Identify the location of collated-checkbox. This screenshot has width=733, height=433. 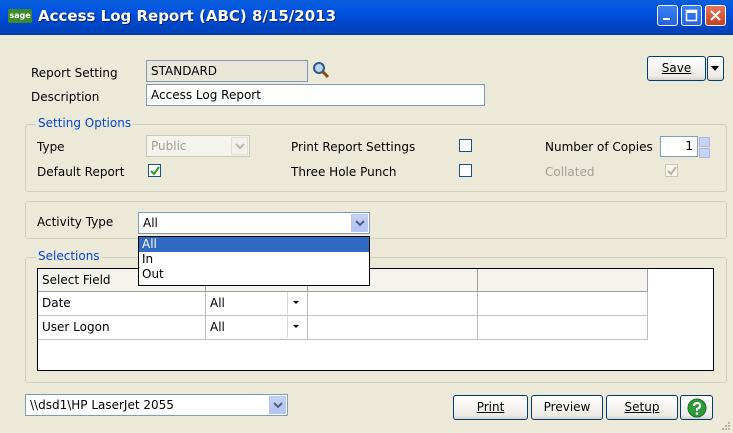
(671, 170).